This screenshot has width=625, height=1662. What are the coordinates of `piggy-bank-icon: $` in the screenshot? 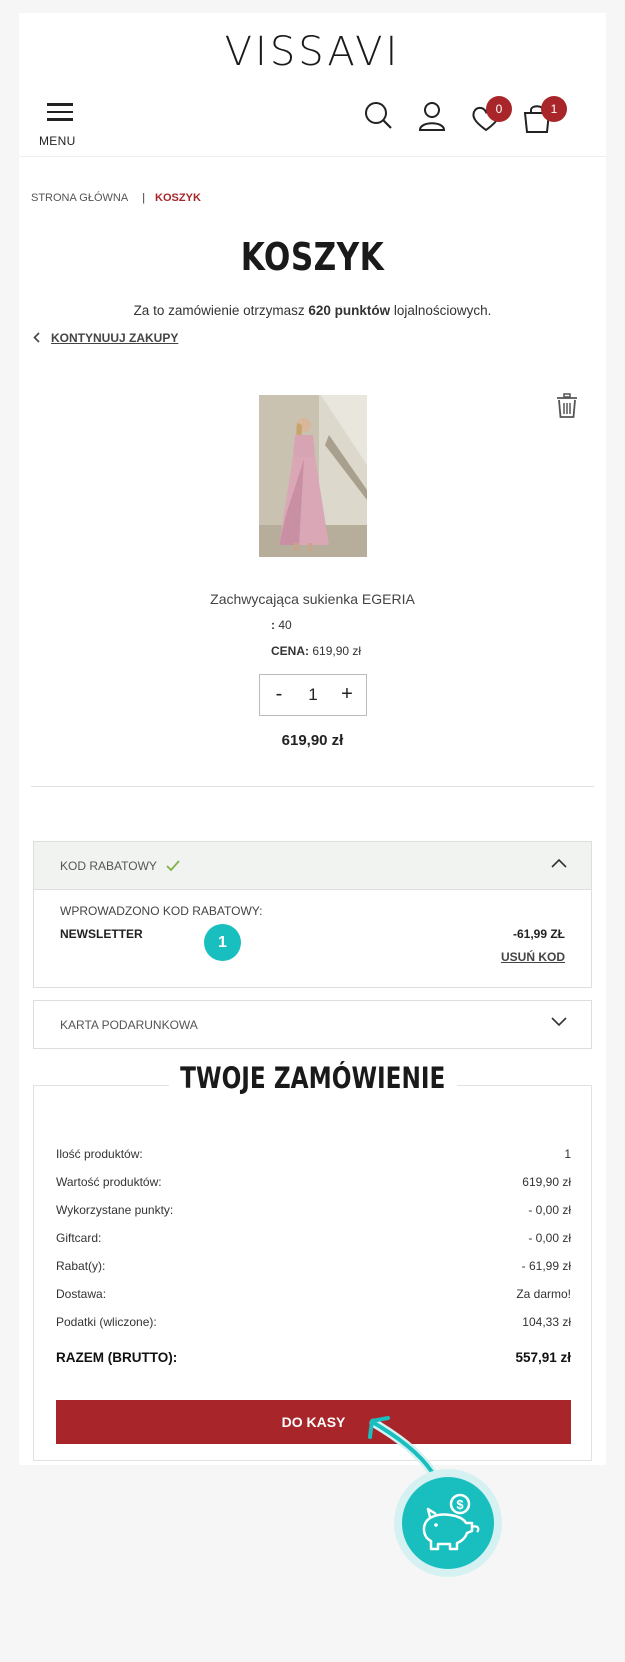 It's located at (448, 1523).